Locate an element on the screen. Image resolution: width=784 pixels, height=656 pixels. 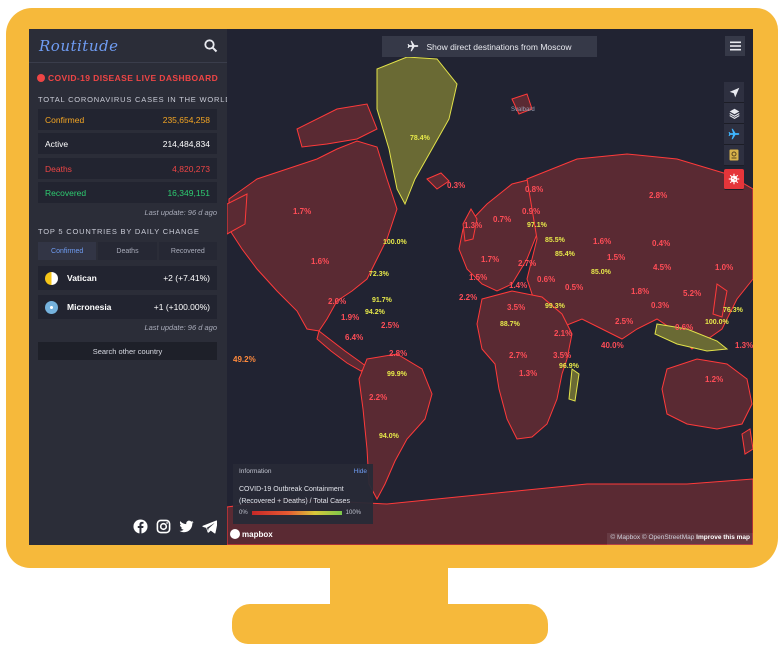
dashboard-title: COVID-19 DISEASE LIVE DASHBOARD is located at coordinates (127, 78).